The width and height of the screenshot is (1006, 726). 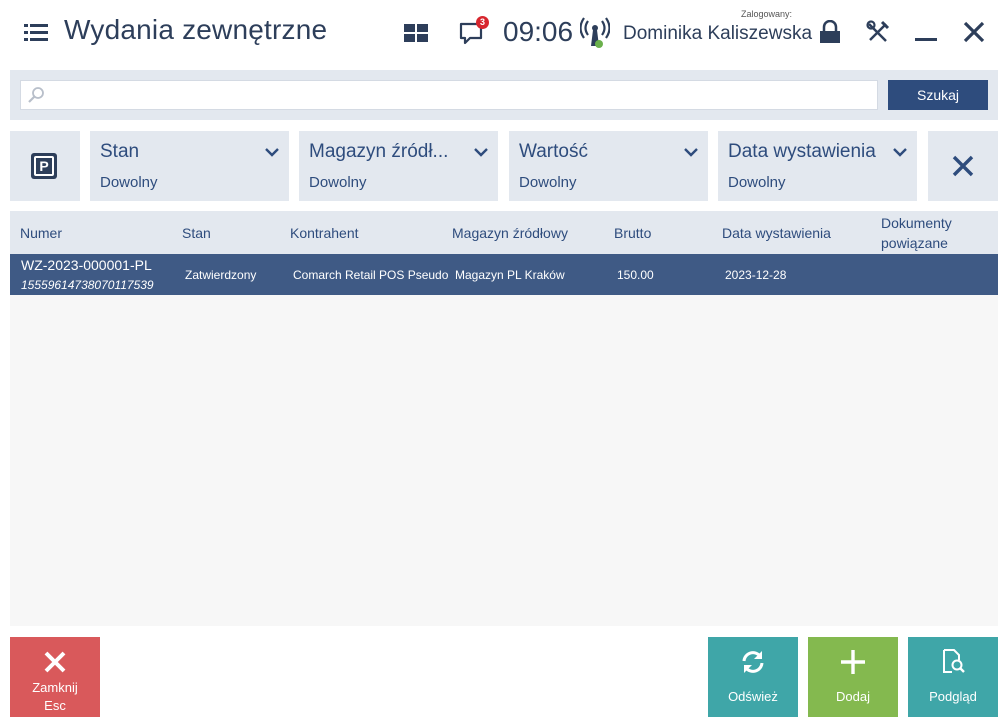 I want to click on add-button: Dodaj, so click(x=853, y=677).